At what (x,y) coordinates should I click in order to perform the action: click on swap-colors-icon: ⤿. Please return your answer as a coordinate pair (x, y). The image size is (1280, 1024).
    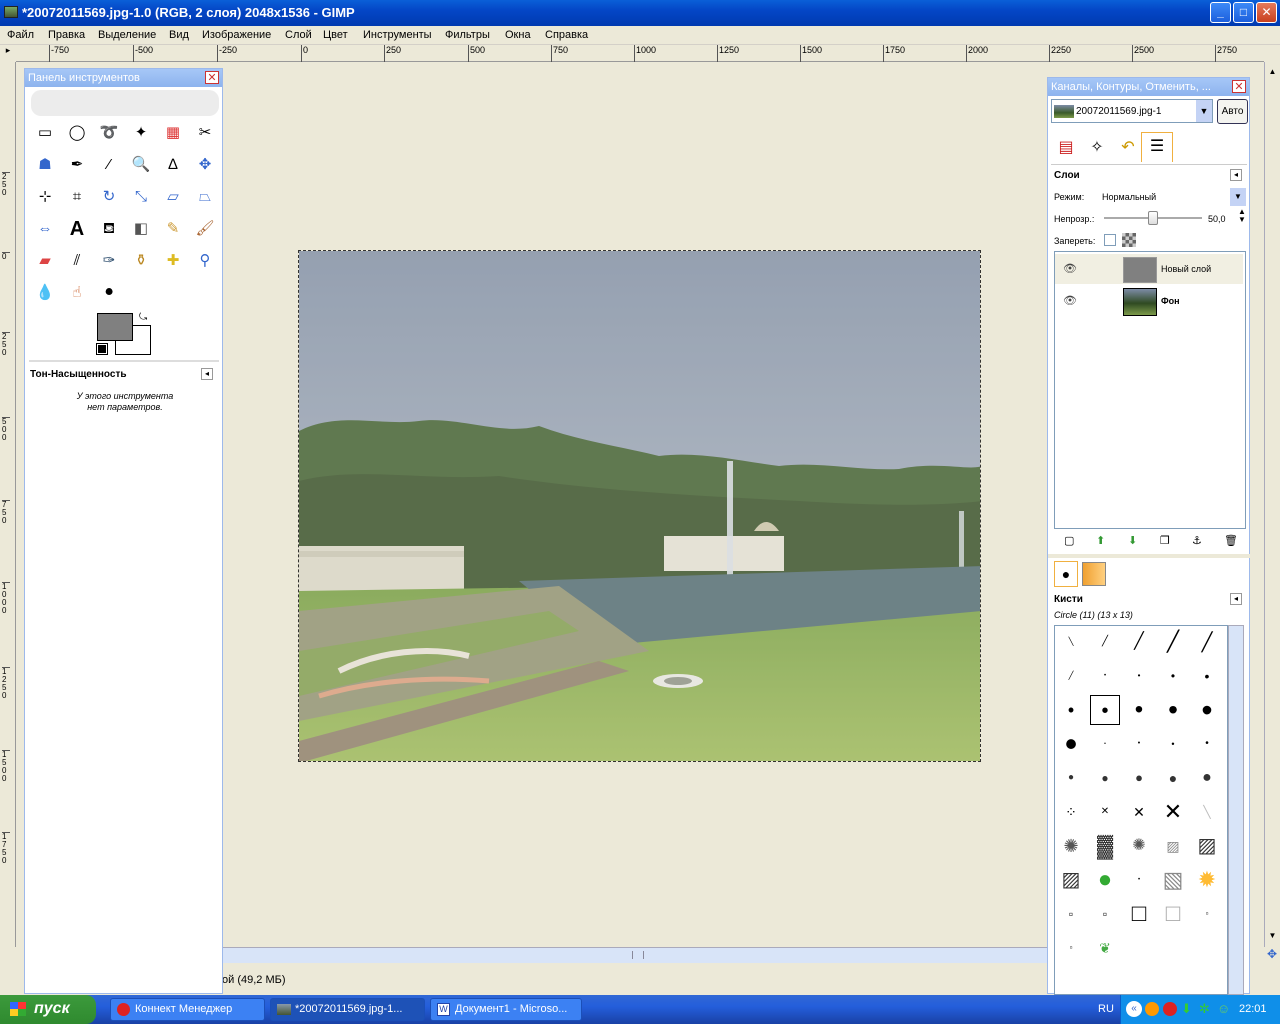
    Looking at the image, I should click on (143, 317).